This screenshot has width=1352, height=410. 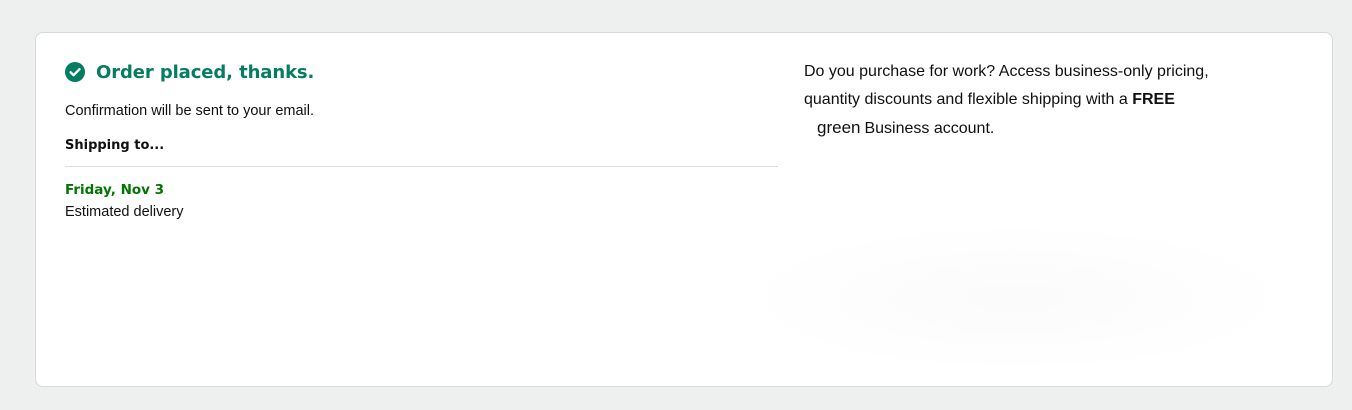 I want to click on confirmation-message: Confirmation will be sent to your email., so click(x=190, y=111).